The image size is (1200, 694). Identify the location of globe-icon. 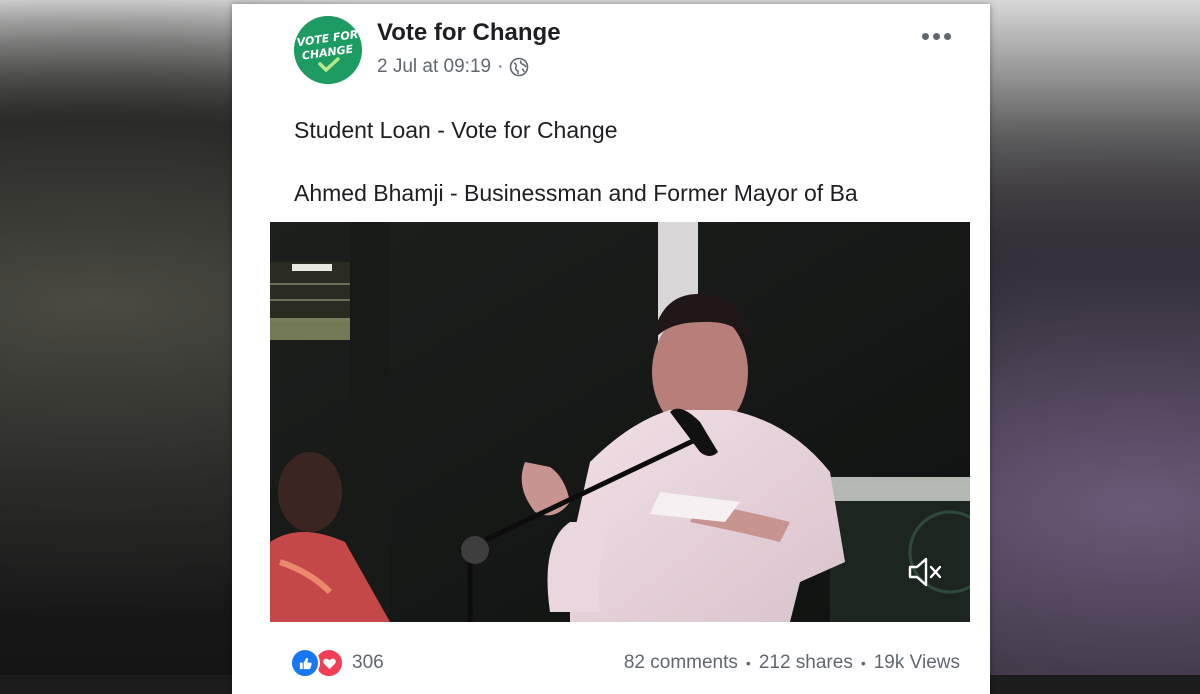
(519, 67).